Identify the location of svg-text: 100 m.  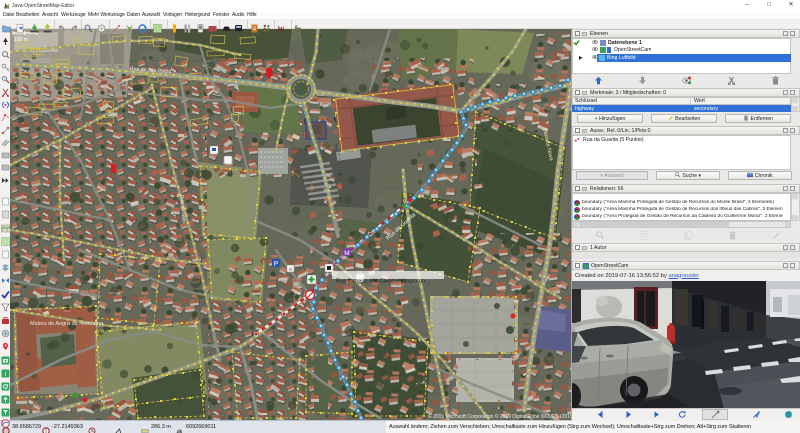
(21, 40).